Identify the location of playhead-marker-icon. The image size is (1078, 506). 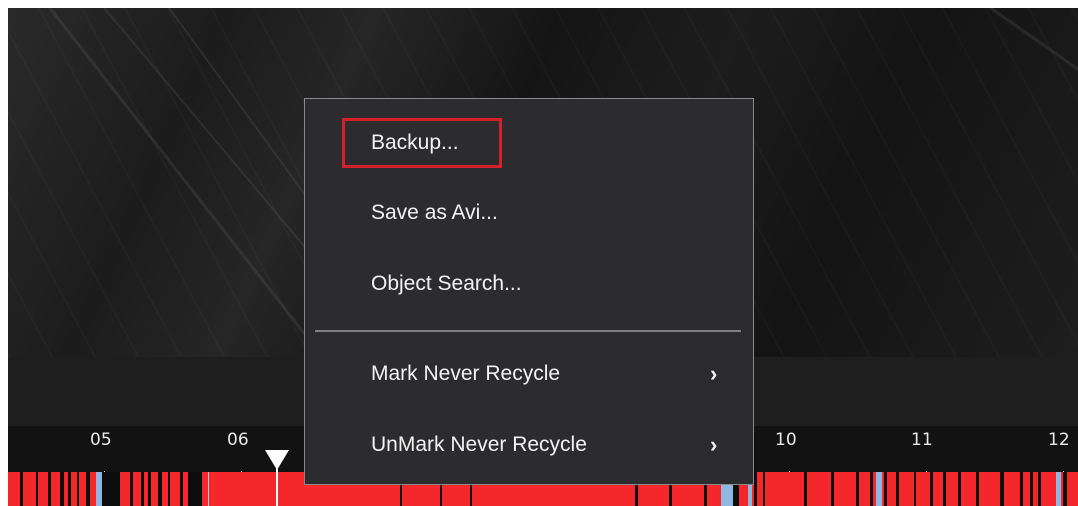
(277, 460).